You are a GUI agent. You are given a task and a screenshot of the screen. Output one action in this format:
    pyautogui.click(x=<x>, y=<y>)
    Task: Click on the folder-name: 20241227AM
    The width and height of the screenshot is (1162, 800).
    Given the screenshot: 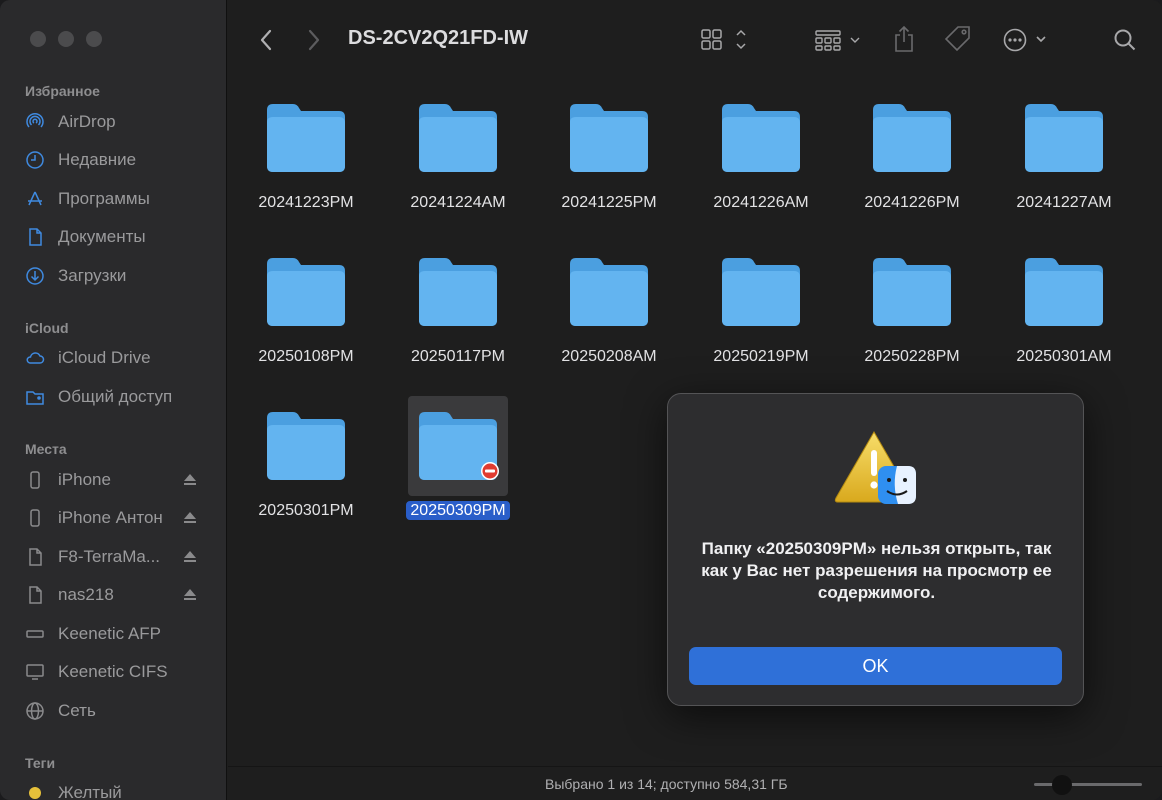 What is the action you would take?
    pyautogui.click(x=1064, y=203)
    